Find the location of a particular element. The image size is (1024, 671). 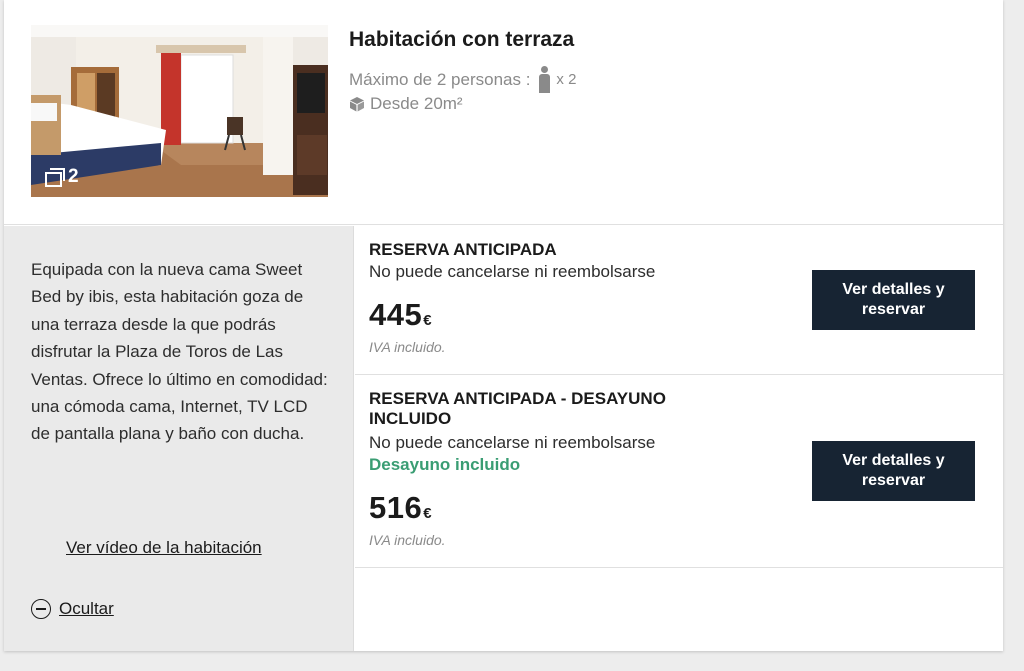

rate-price: 445€ is located at coordinates (400, 315).